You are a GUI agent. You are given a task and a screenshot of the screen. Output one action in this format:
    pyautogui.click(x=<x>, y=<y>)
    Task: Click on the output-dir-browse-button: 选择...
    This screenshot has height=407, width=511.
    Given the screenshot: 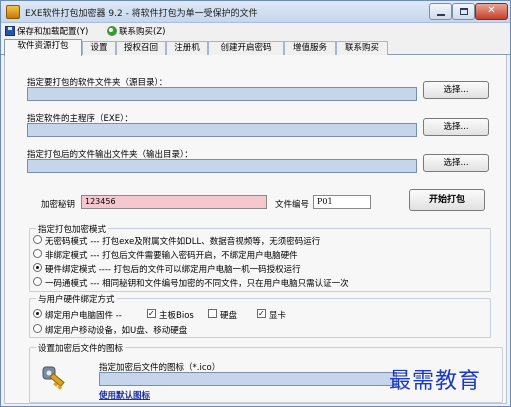 What is the action you would take?
    pyautogui.click(x=456, y=163)
    